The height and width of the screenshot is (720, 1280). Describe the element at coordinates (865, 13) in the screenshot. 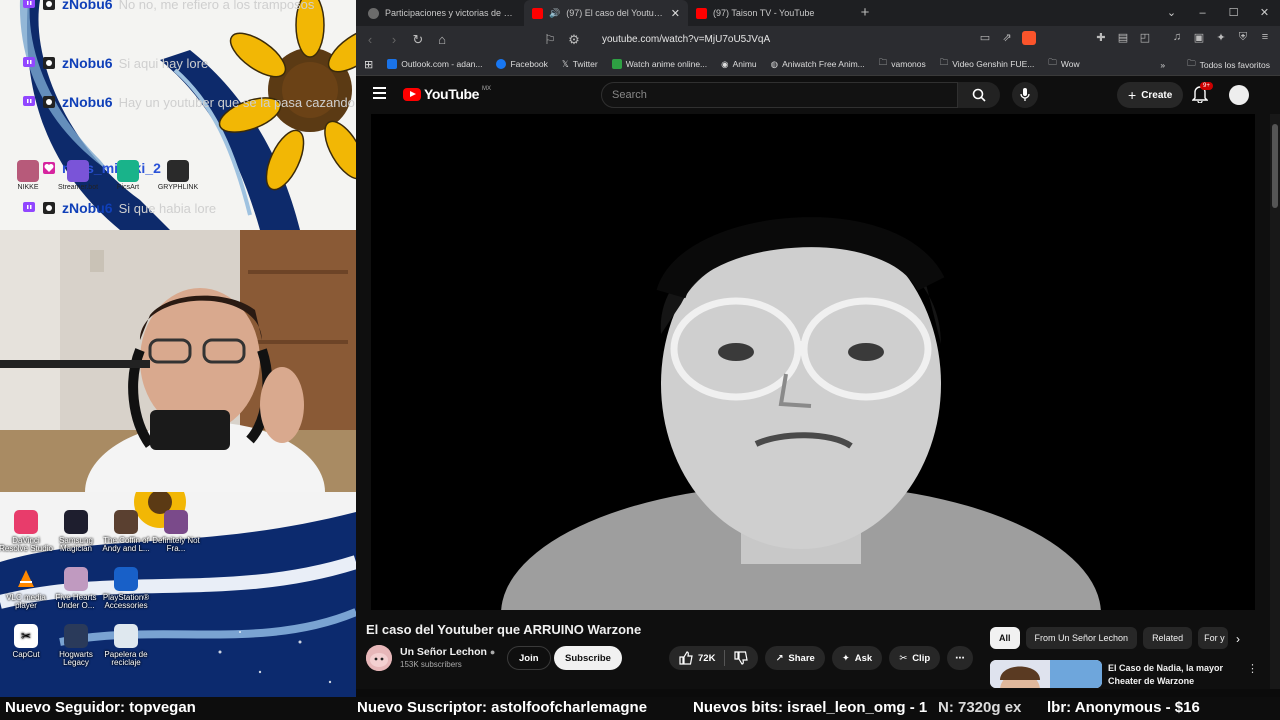

I see `new-tab-button: +` at that location.